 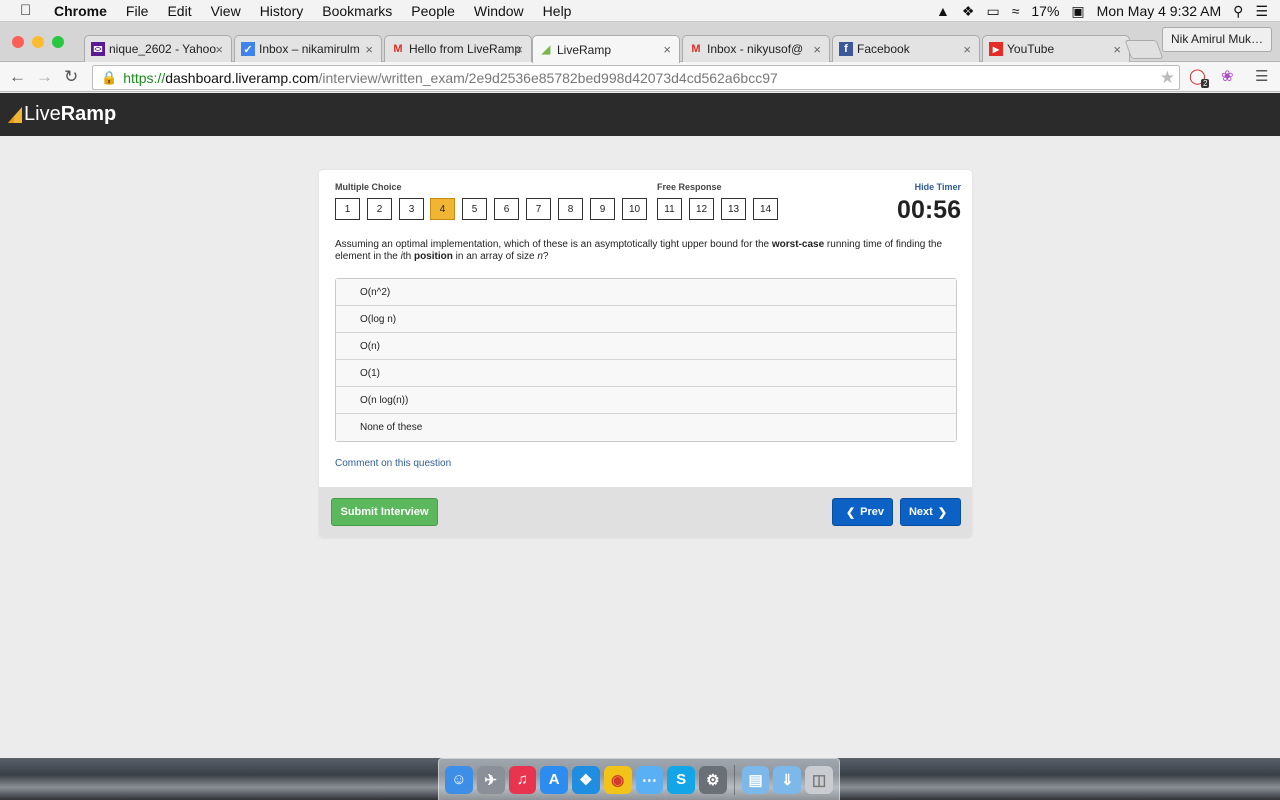 I want to click on liveramp-logo-icon, so click(x=15, y=114).